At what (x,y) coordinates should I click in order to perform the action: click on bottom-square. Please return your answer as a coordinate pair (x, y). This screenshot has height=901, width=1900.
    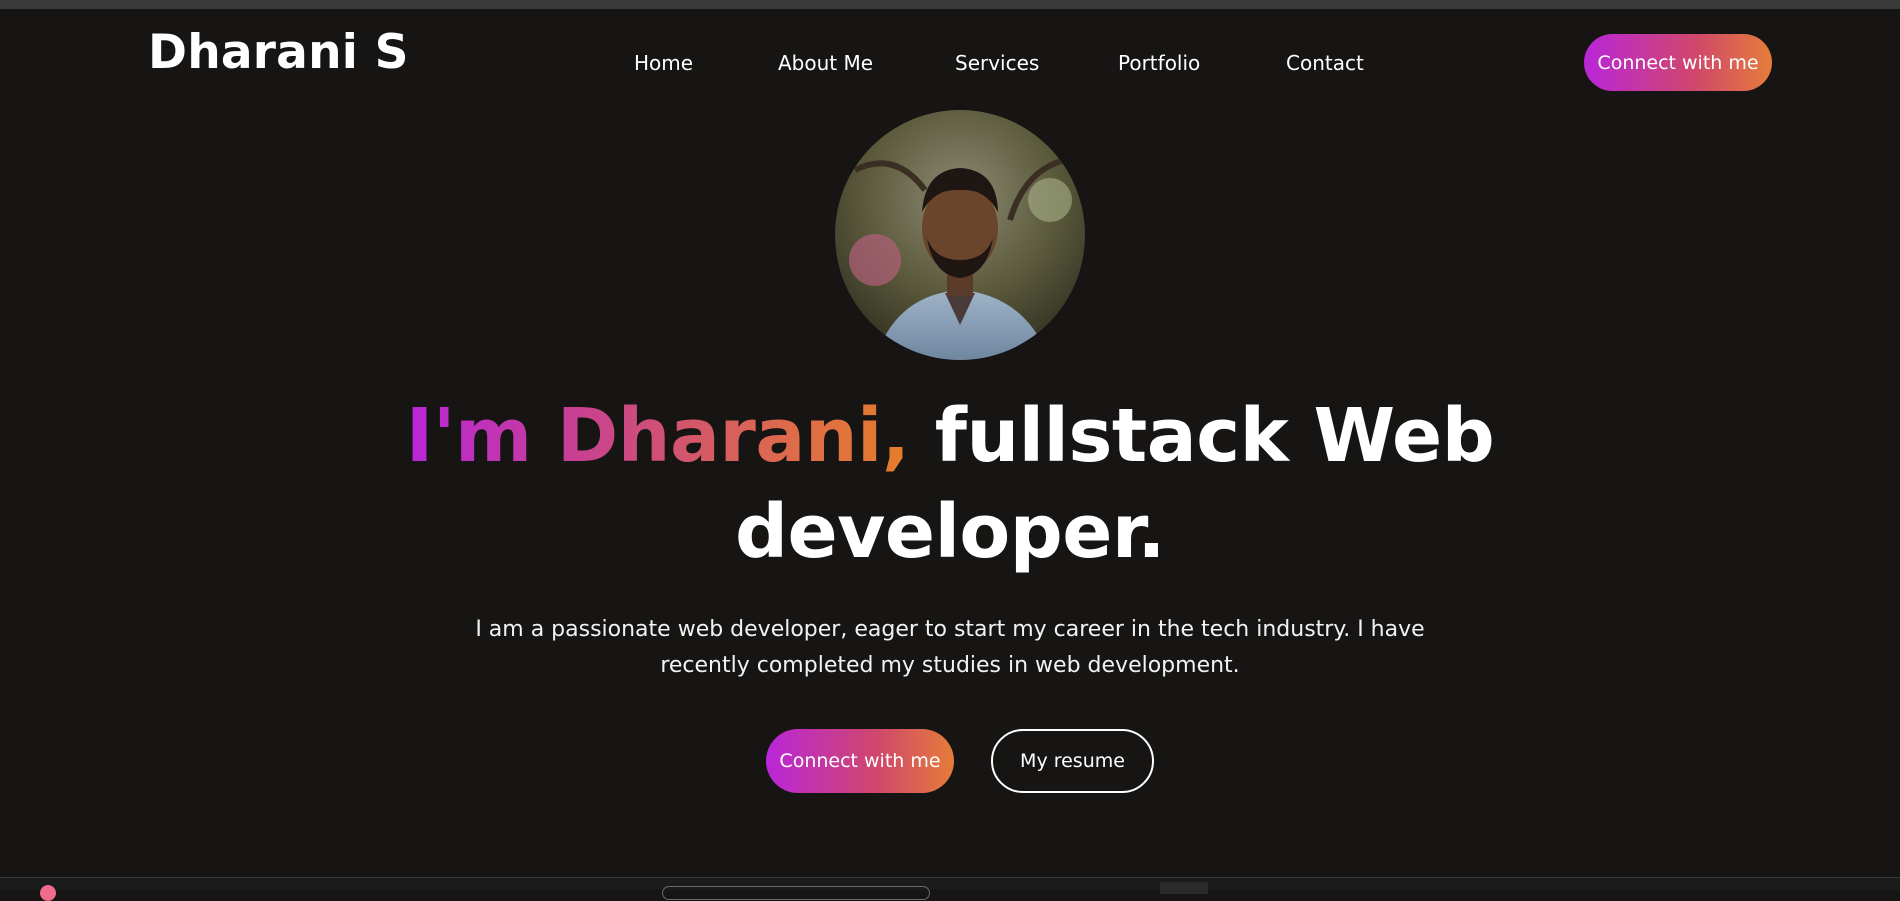
    Looking at the image, I should click on (1184, 888).